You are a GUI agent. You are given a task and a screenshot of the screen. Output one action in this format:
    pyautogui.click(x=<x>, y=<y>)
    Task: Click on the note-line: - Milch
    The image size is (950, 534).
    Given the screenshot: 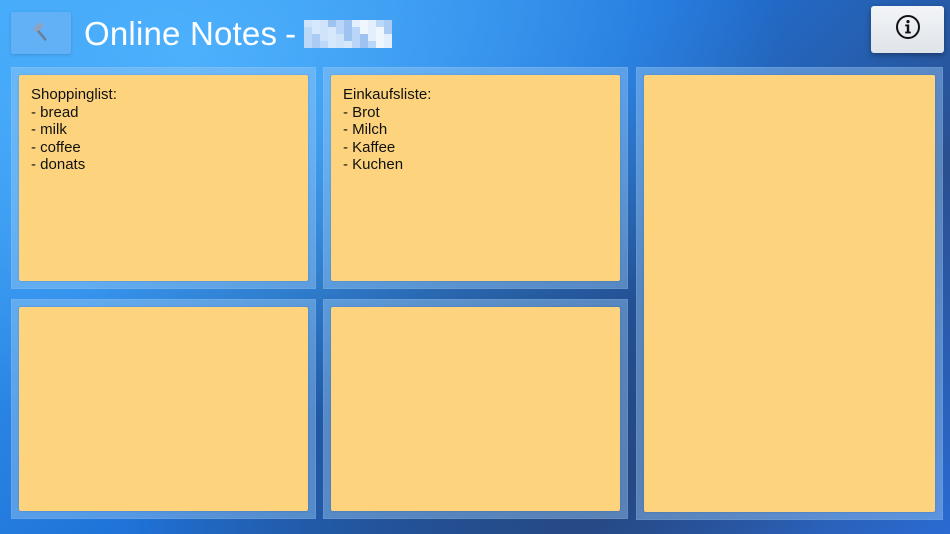 What is the action you would take?
    pyautogui.click(x=365, y=130)
    